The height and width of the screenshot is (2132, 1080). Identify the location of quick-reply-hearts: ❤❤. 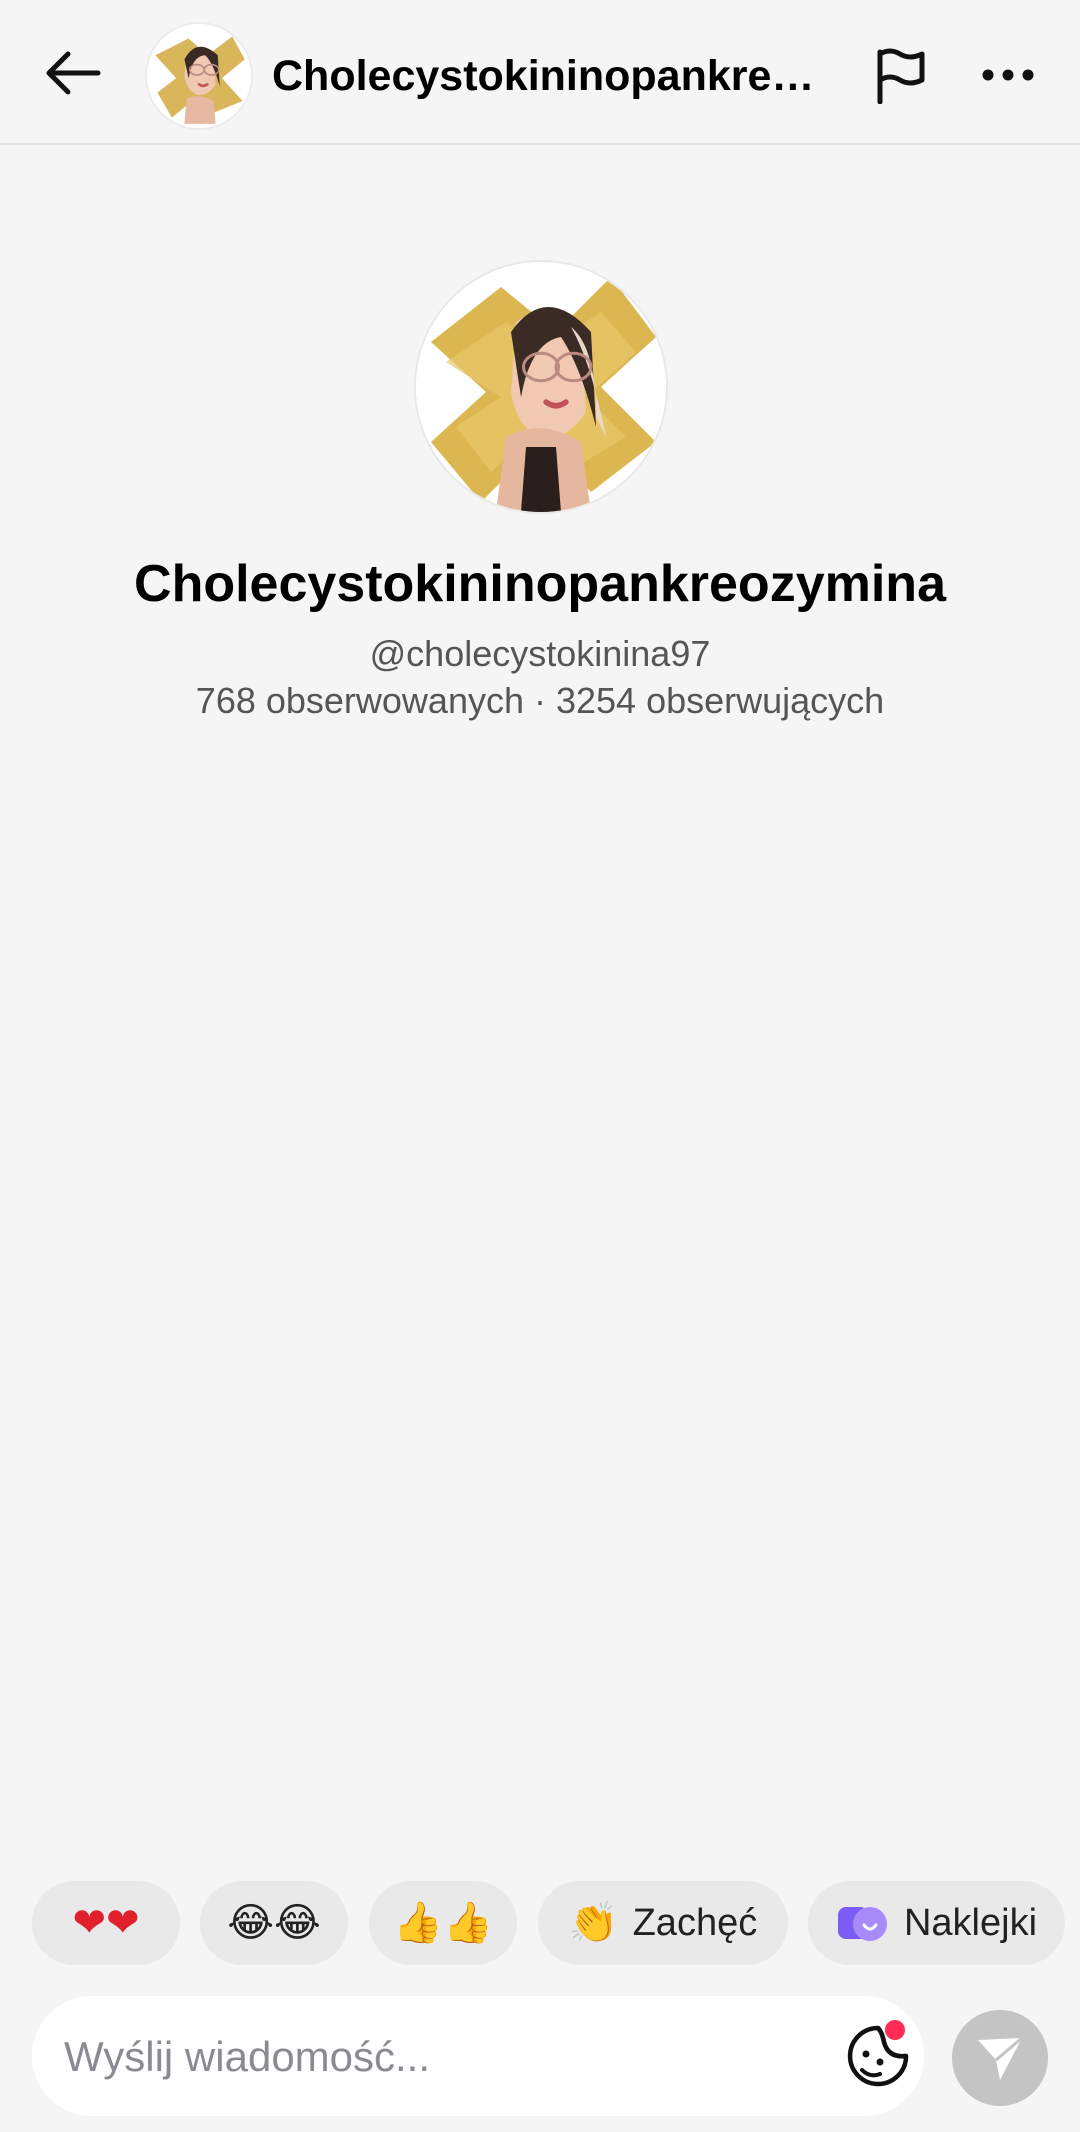
(106, 1923).